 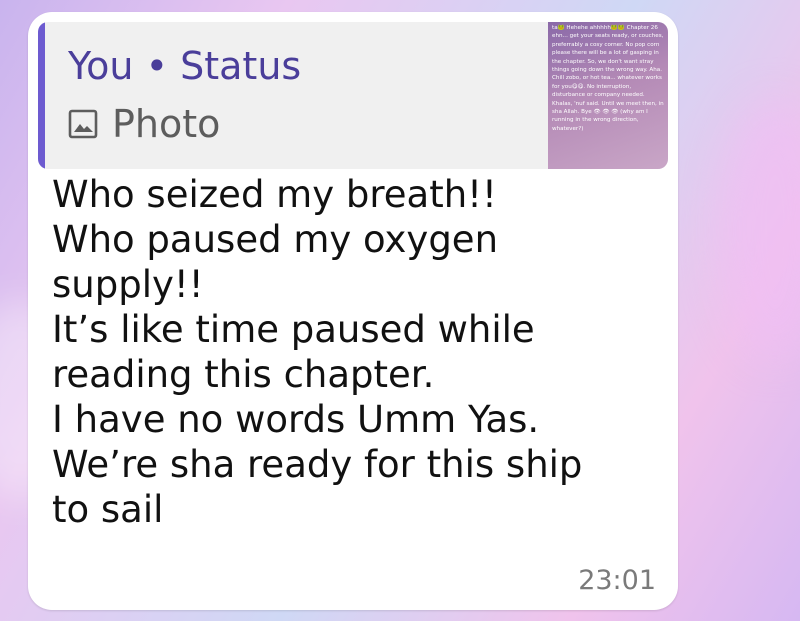 What do you see at coordinates (274, 194) in the screenshot?
I see `message-line: Who seized my breath!!` at bounding box center [274, 194].